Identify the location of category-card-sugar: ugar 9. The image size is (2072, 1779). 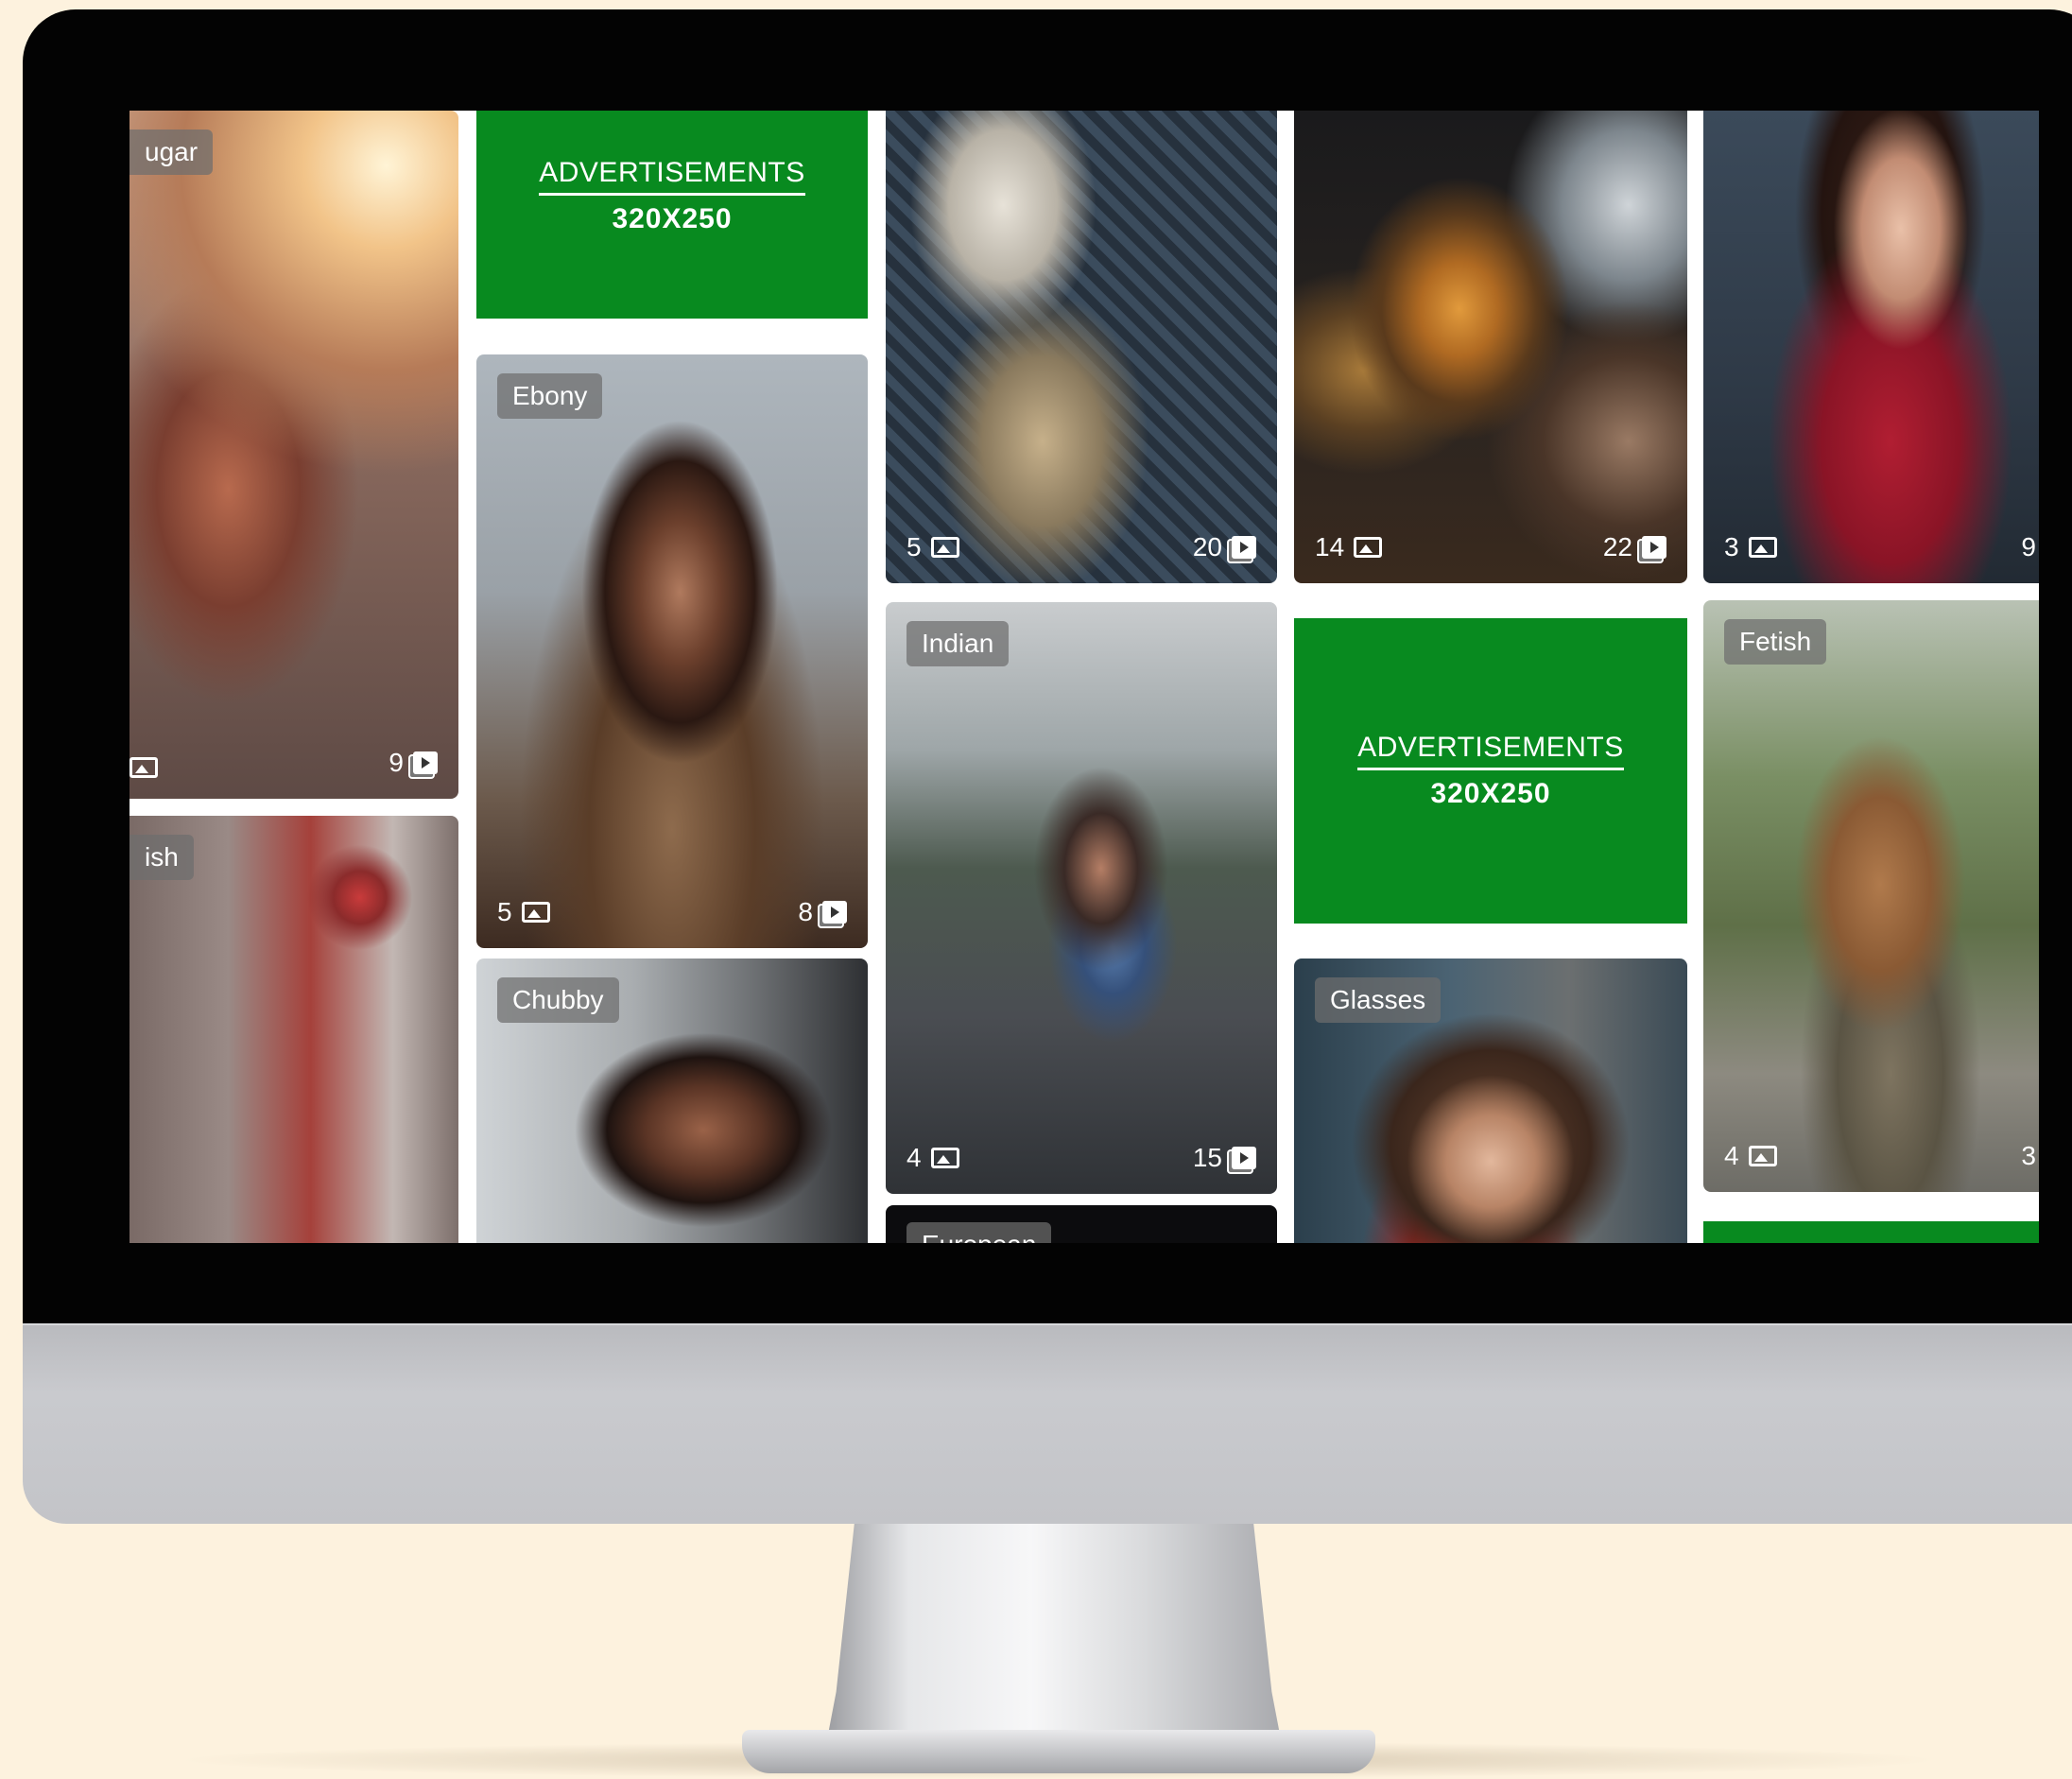
(294, 455).